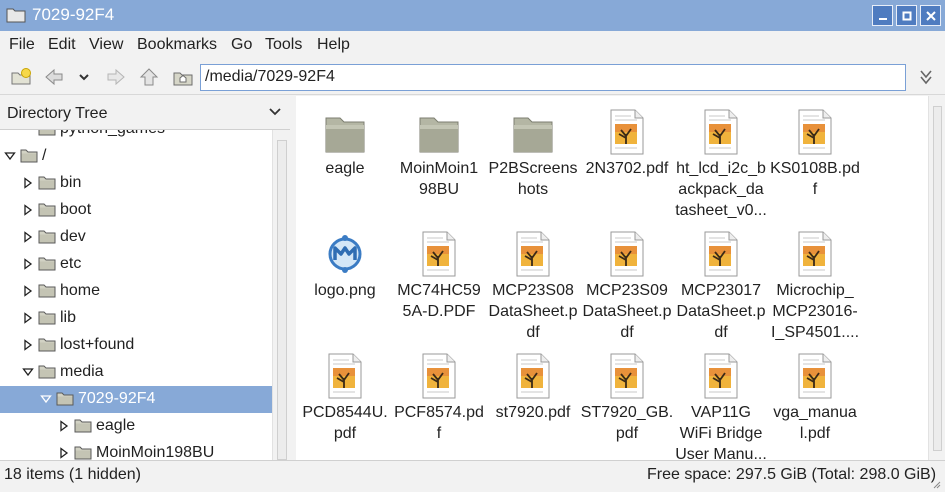 The image size is (945, 492). What do you see at coordinates (282, 300) in the screenshot?
I see `tree-scrollbar-thumb` at bounding box center [282, 300].